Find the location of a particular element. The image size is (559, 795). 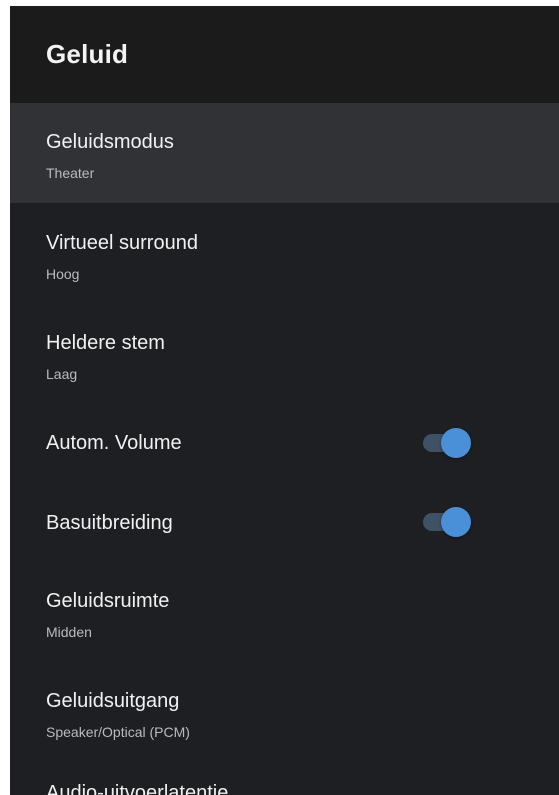

setting-geluidsmodus: Geluidsmodus Theater is located at coordinates (284, 153).